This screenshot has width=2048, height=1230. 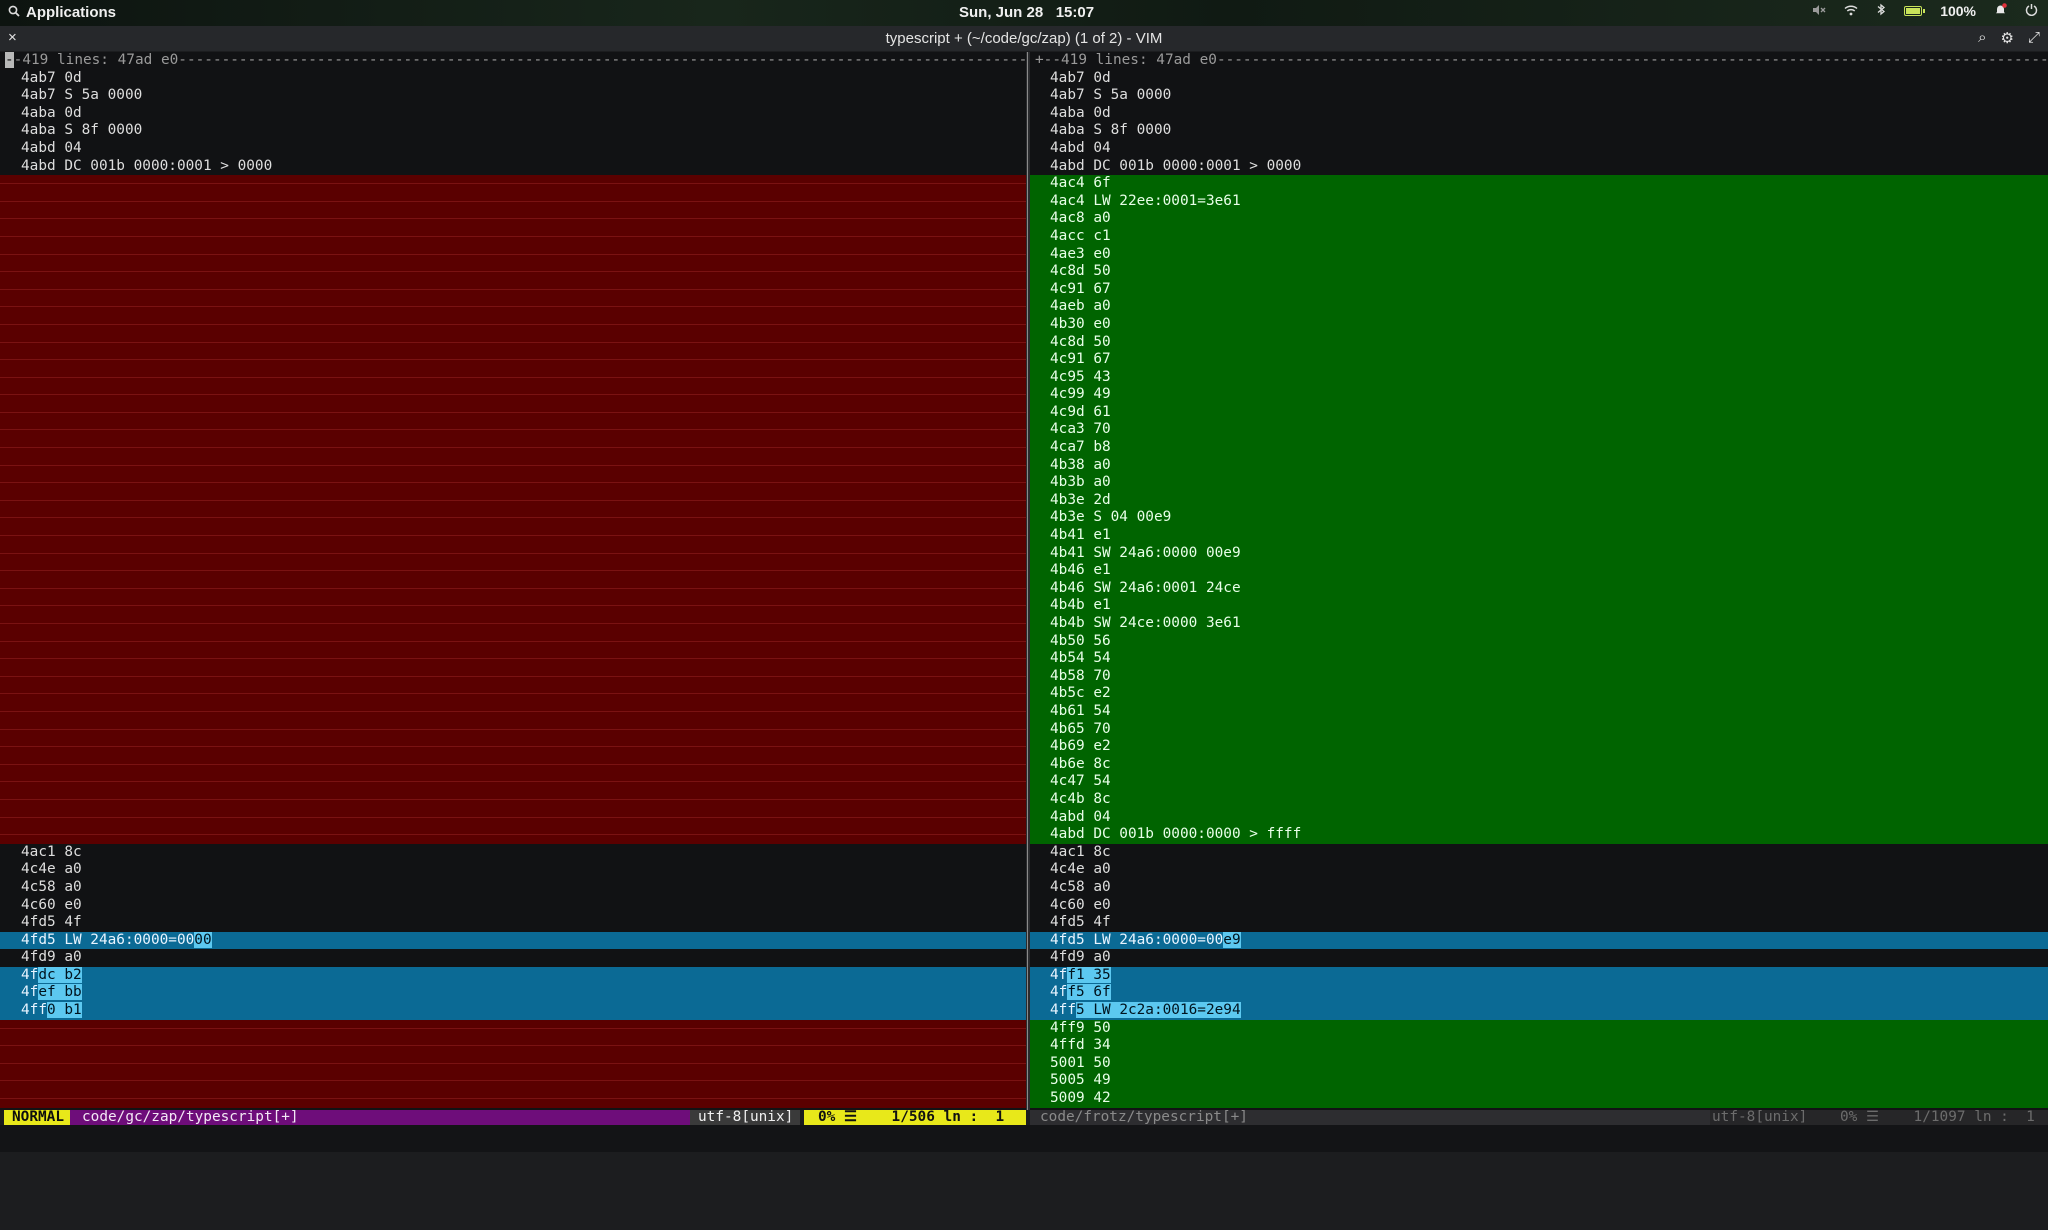 What do you see at coordinates (60, 974) in the screenshot?
I see `changed-highlight: dc b2` at bounding box center [60, 974].